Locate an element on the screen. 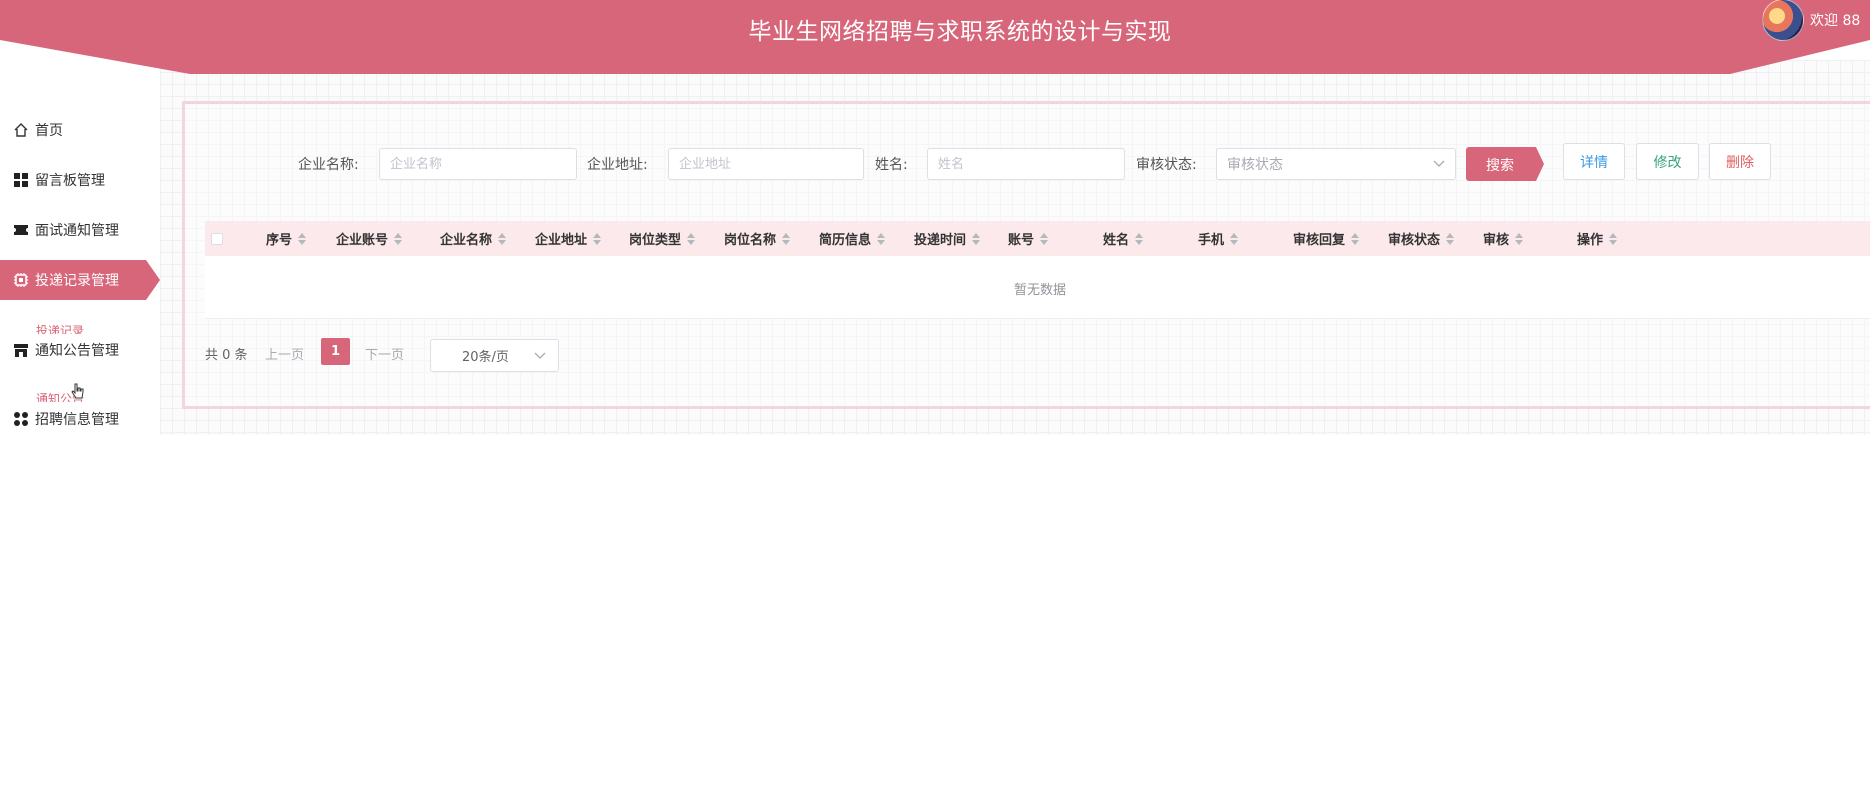 This screenshot has width=1870, height=811. delete-button: 删除 is located at coordinates (1740, 161).